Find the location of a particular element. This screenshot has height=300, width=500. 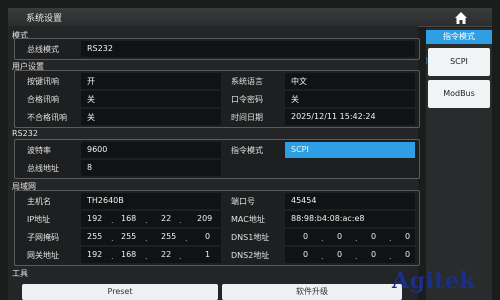

datetime-field: 2025/12/11 15:42:24 is located at coordinates (350, 117).